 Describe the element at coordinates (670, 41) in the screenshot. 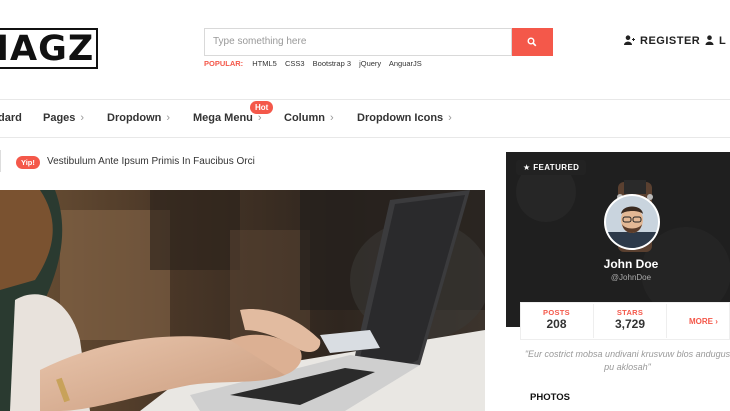

I see `register-label: REGISTER` at that location.